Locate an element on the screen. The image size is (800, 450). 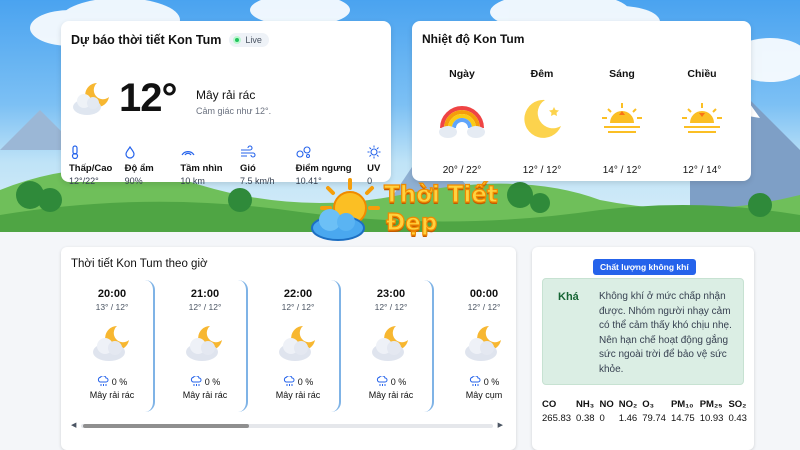
rainbow-cloud-icon is located at coordinates (462, 122).